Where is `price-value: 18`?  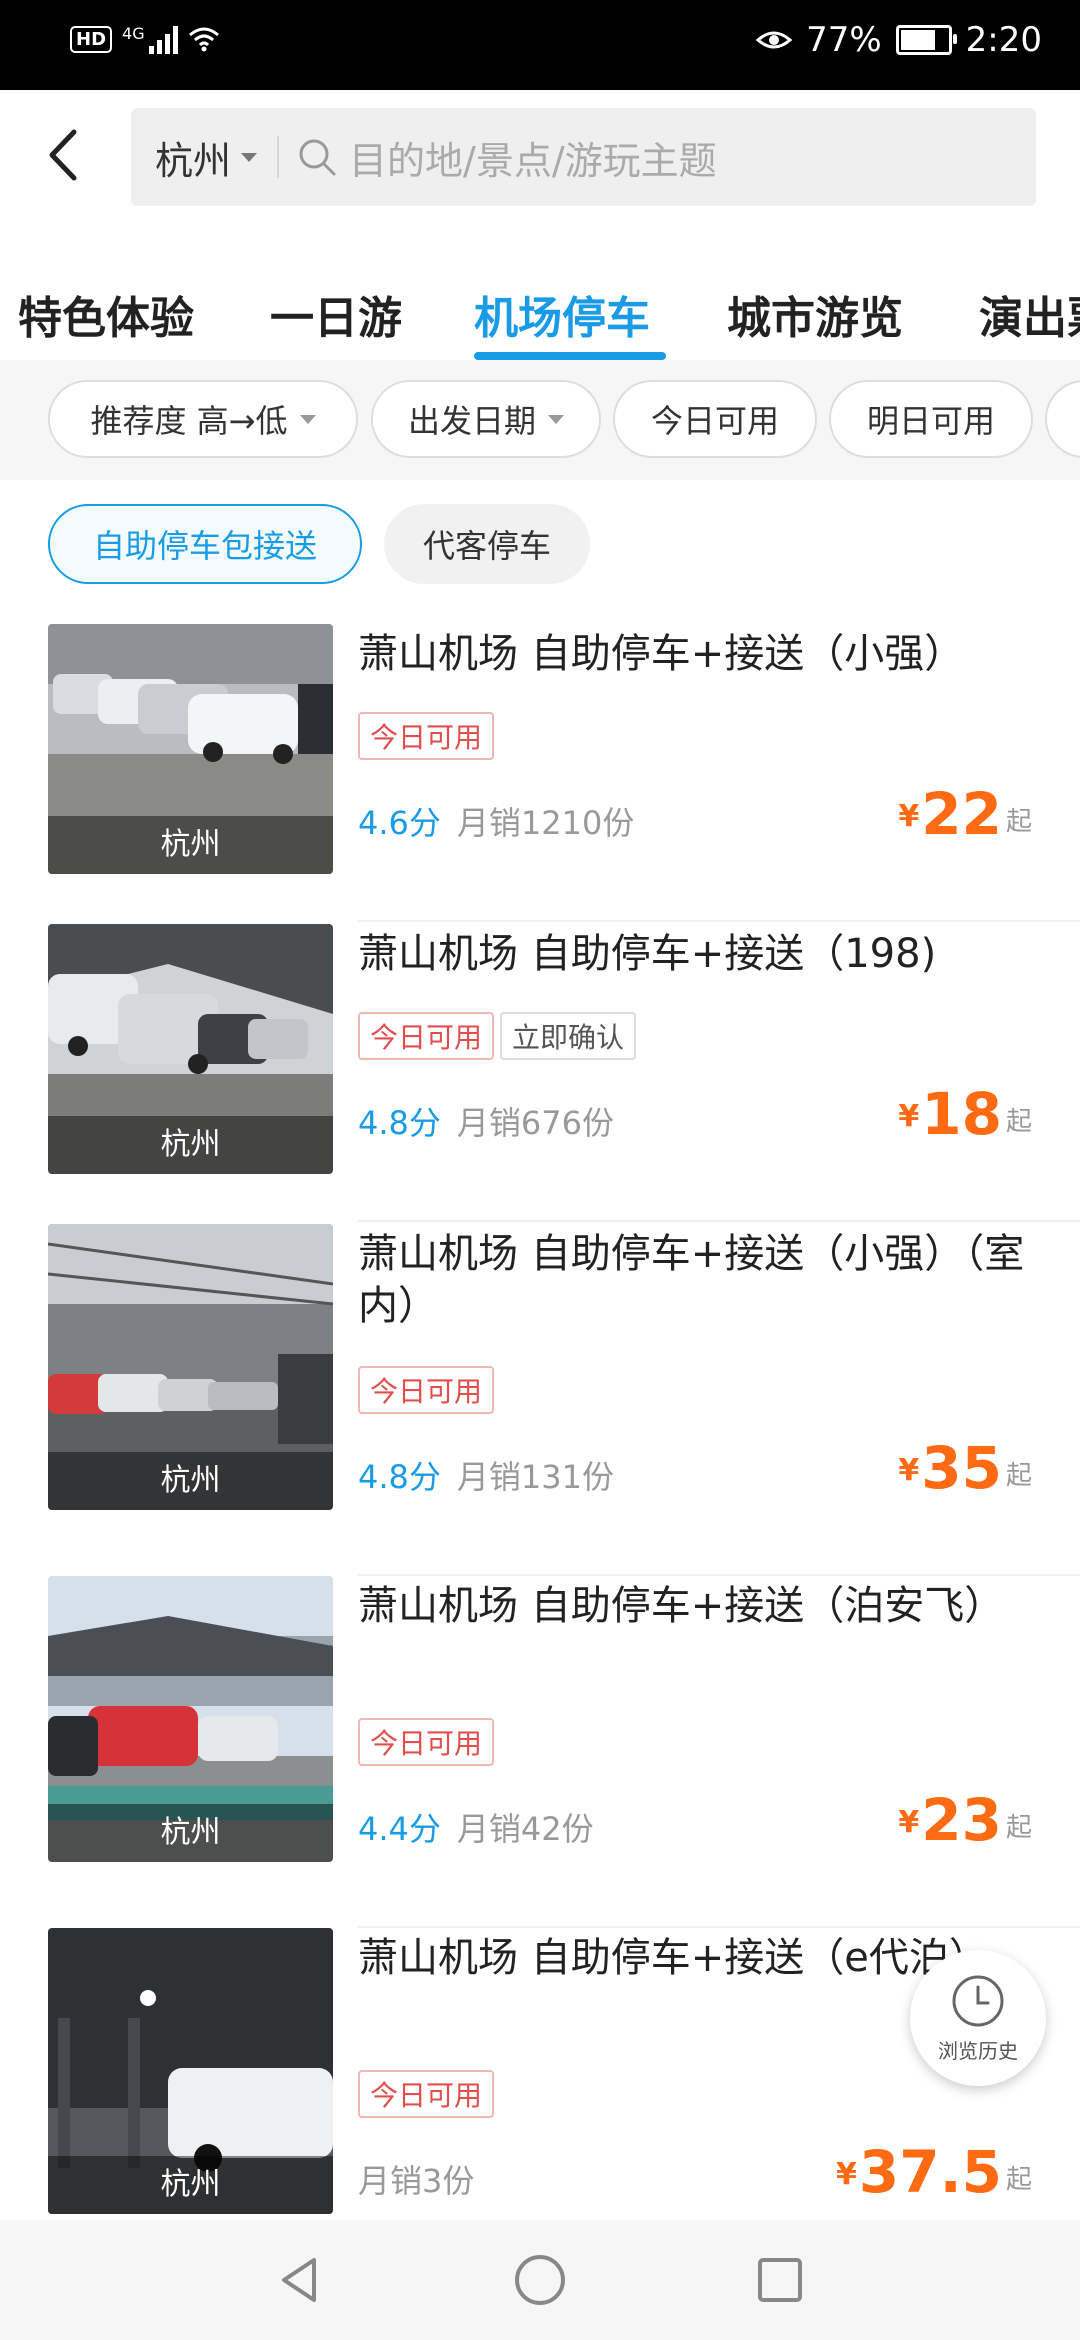 price-value: 18 is located at coordinates (961, 1114).